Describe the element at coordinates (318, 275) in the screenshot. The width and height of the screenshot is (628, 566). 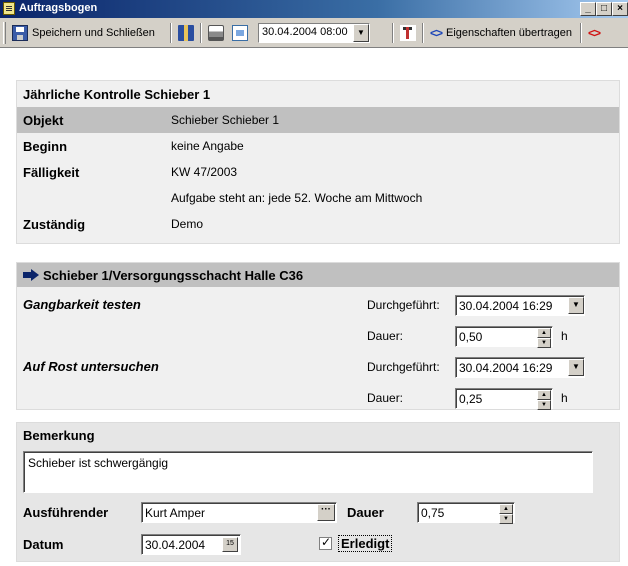
I see `object-section-header: Schieber 1/Versorgungsschacht Halle C36` at that location.